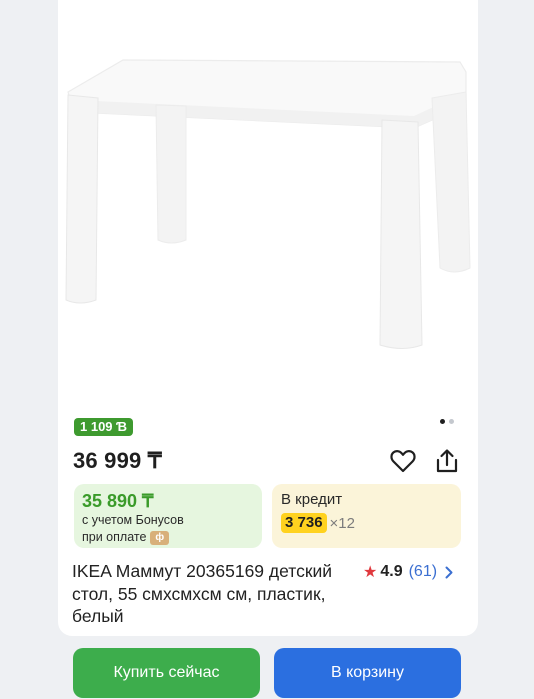 Image resolution: width=534 pixels, height=699 pixels. I want to click on bonus-note-line2: при оплате ф, so click(168, 537).